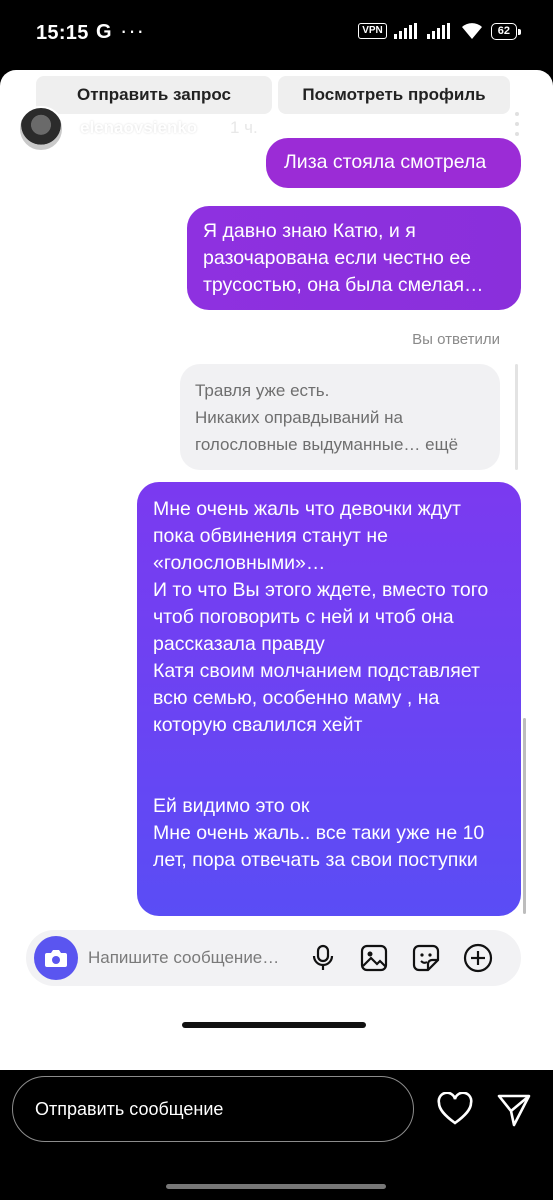 This screenshot has width=553, height=1200. Describe the element at coordinates (41, 129) in the screenshot. I see `avatar` at that location.